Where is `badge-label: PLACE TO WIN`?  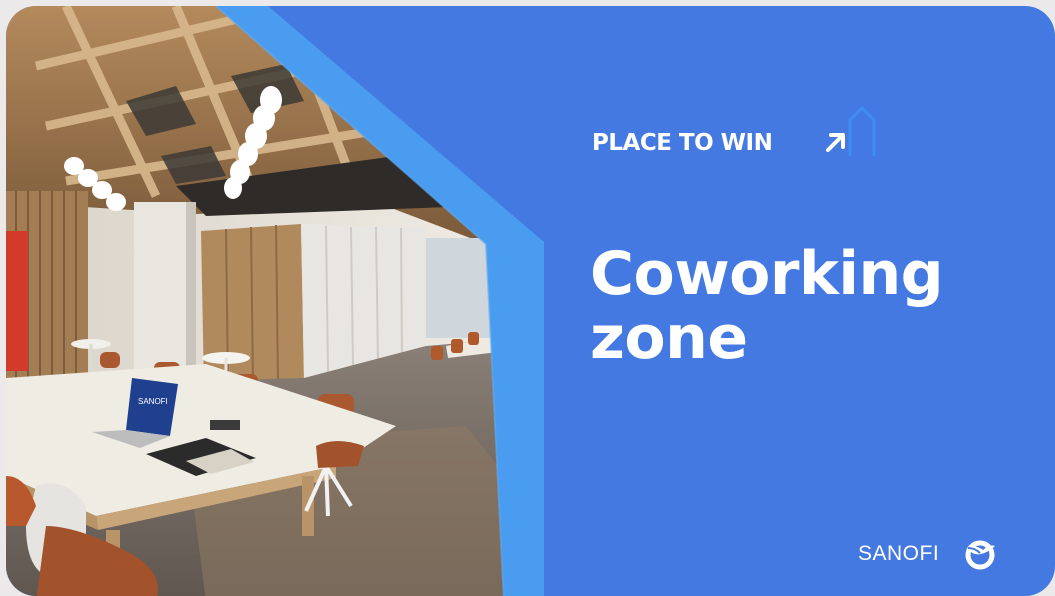
badge-label: PLACE TO WIN is located at coordinates (682, 143).